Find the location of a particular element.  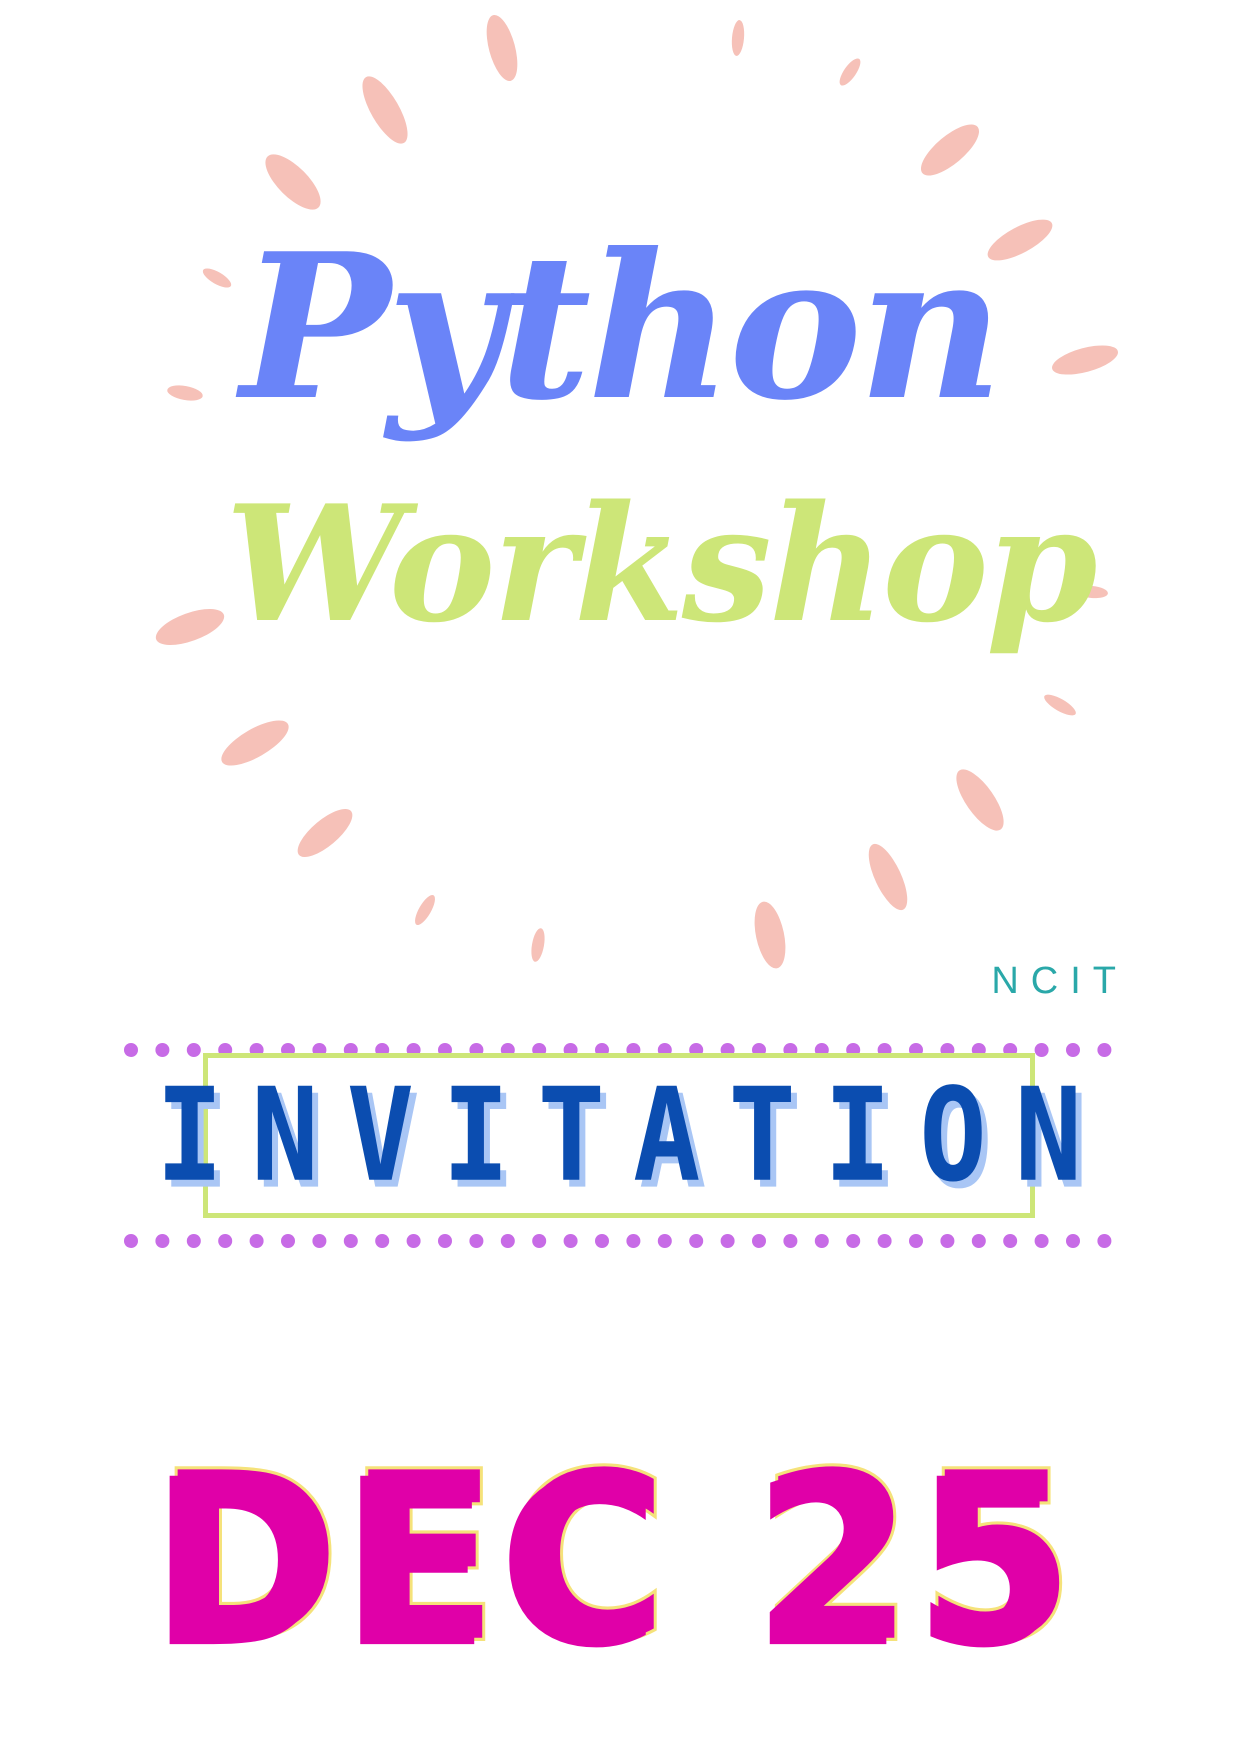

organizer-label: NCIT is located at coordinates (1059, 981).